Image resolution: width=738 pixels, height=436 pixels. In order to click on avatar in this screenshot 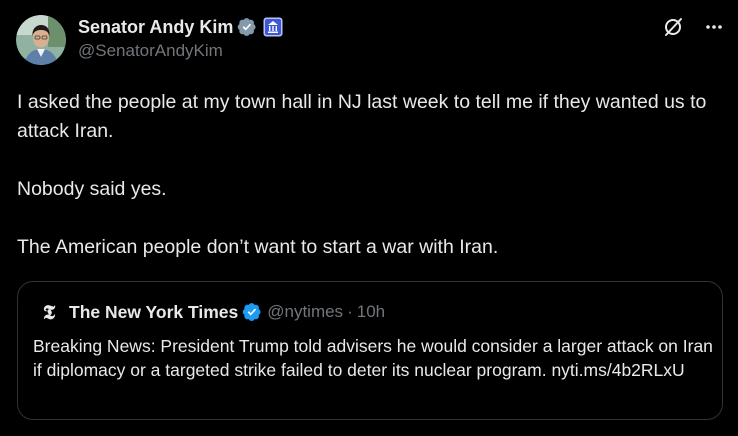, I will do `click(41, 40)`.